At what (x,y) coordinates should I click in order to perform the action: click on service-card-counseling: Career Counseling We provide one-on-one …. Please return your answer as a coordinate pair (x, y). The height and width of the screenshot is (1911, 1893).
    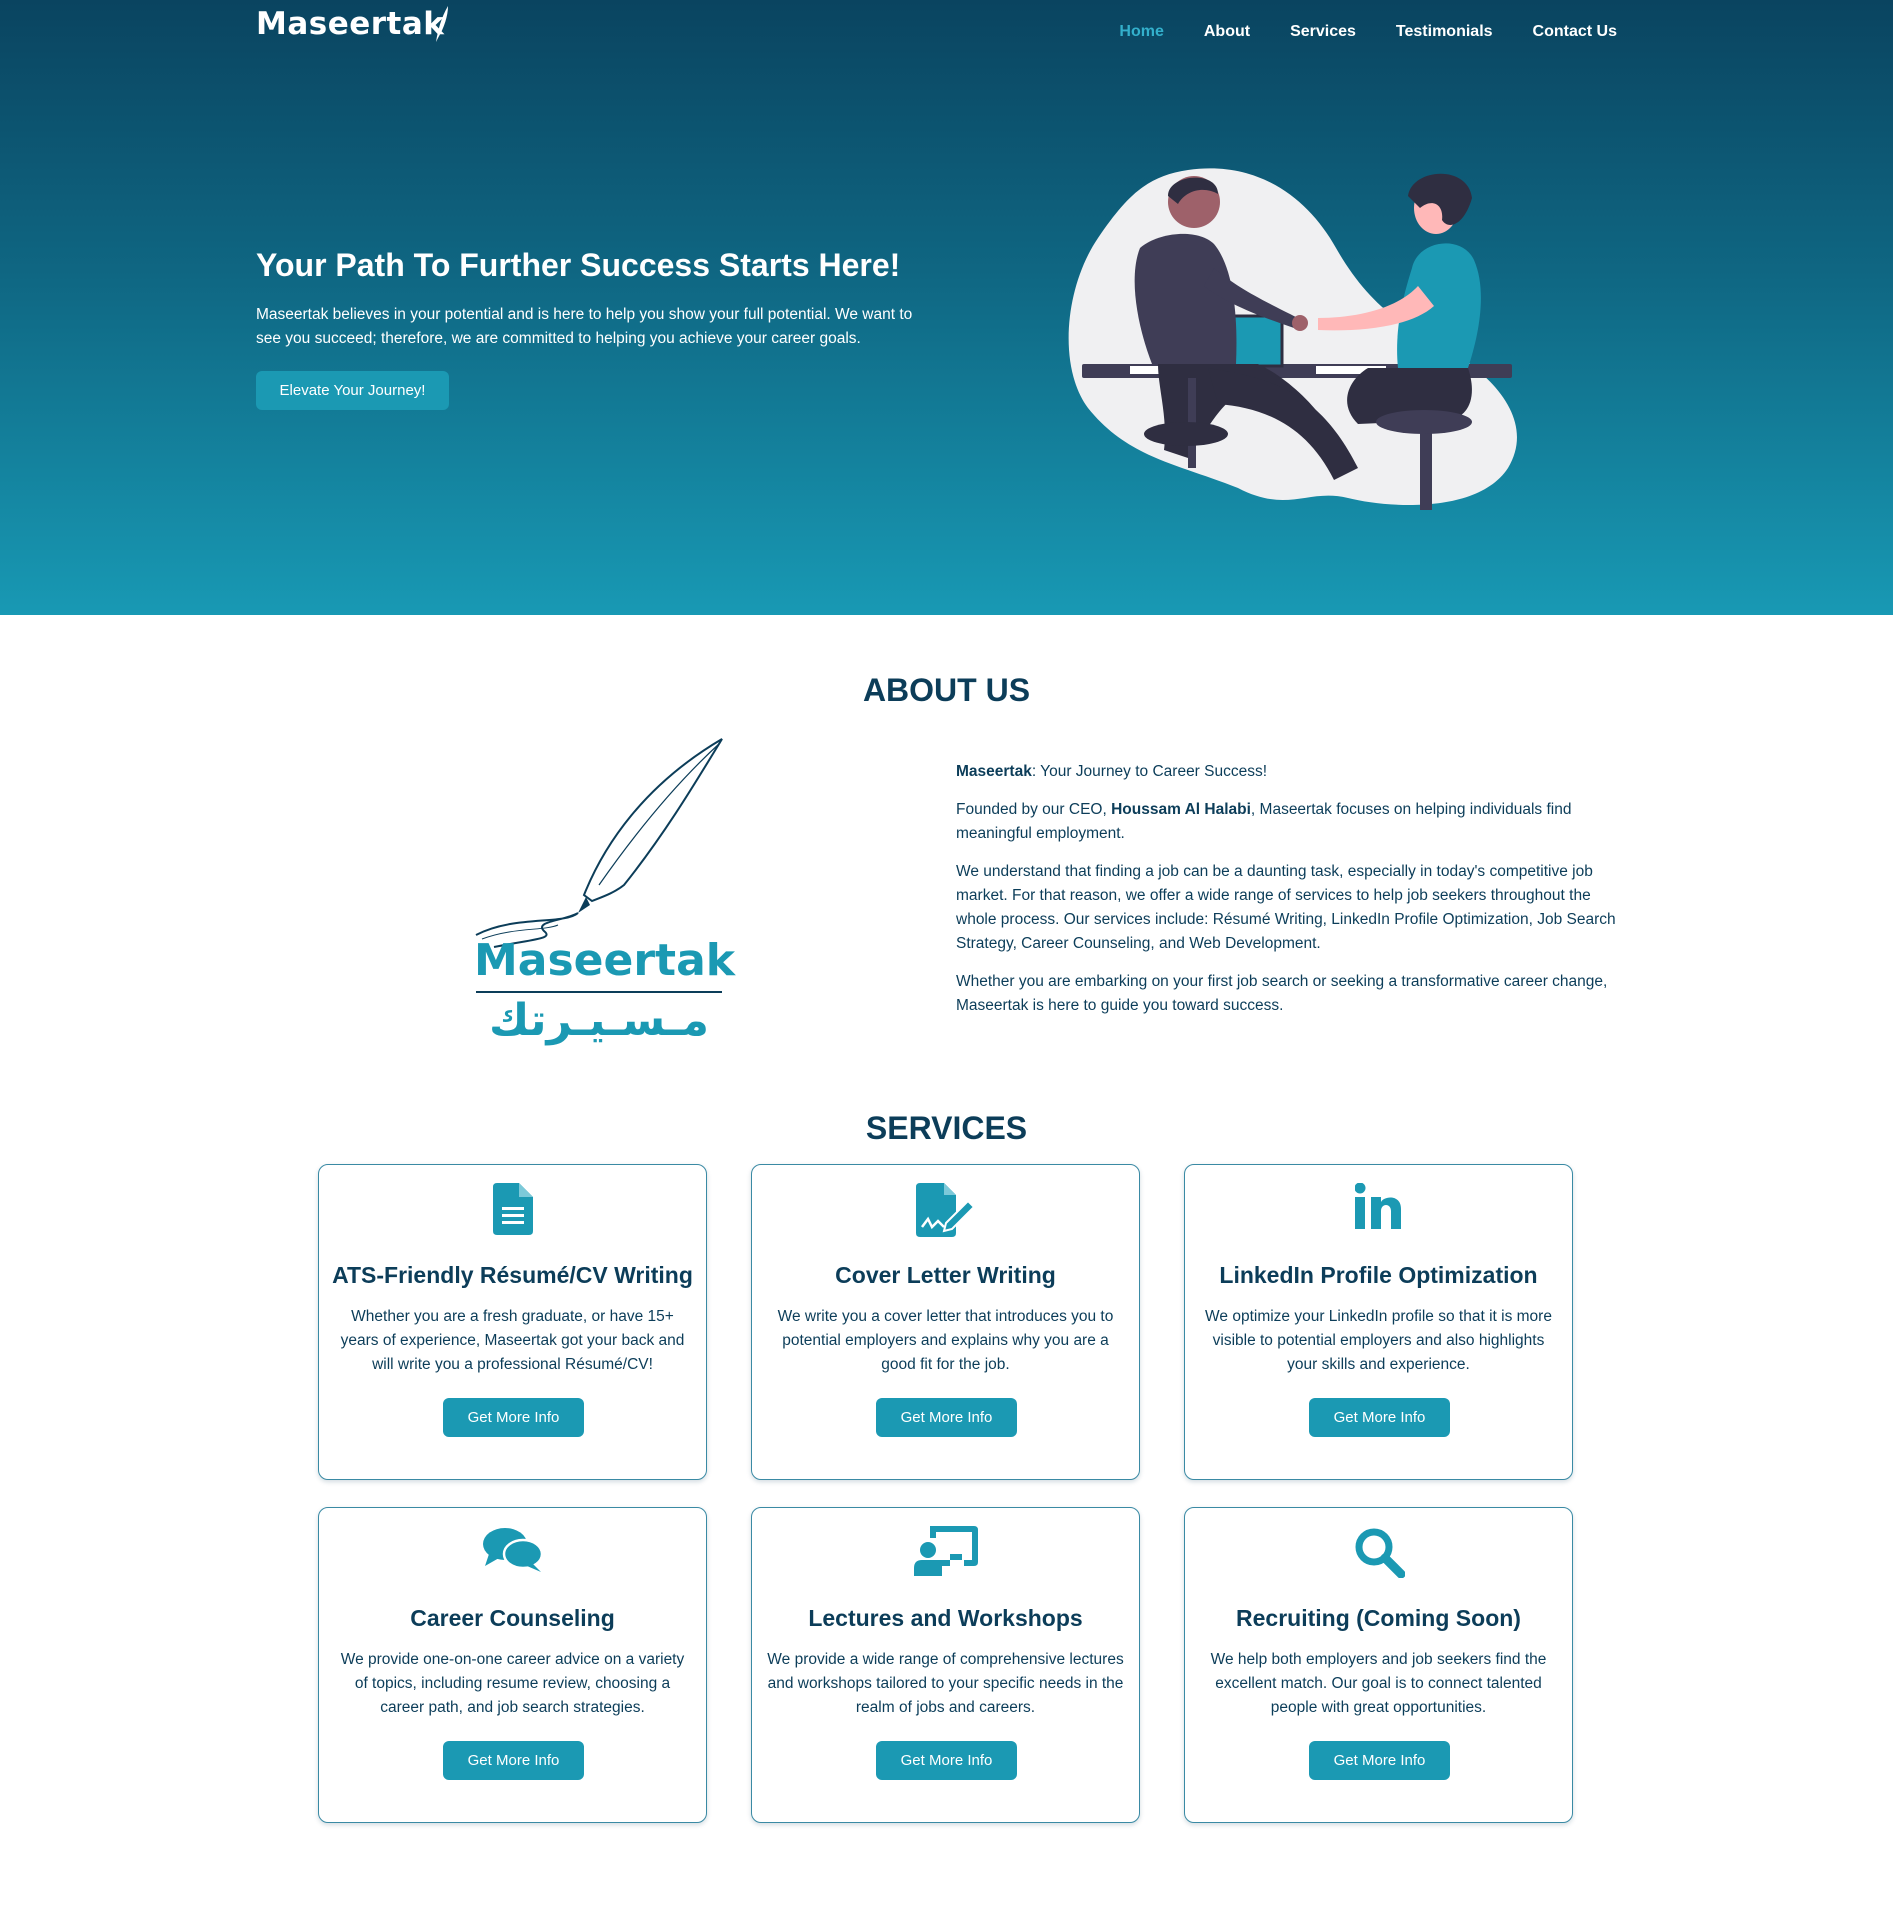
    Looking at the image, I should click on (512, 1665).